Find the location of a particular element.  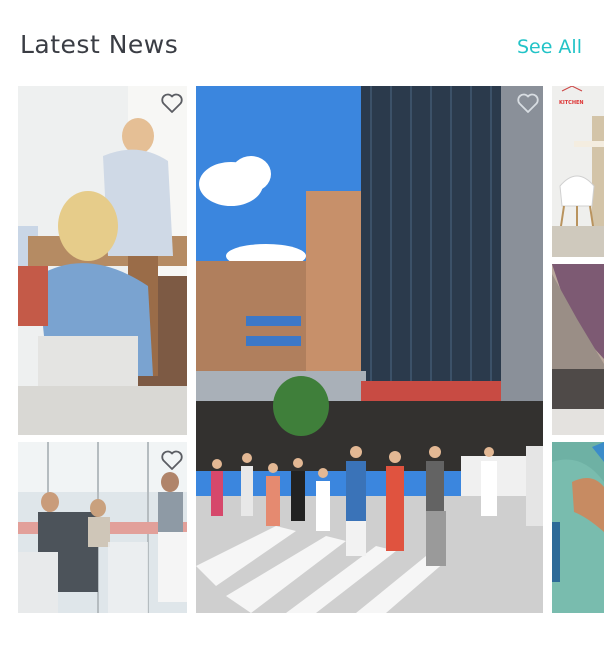

news-card-glass-office is located at coordinates (102, 527).